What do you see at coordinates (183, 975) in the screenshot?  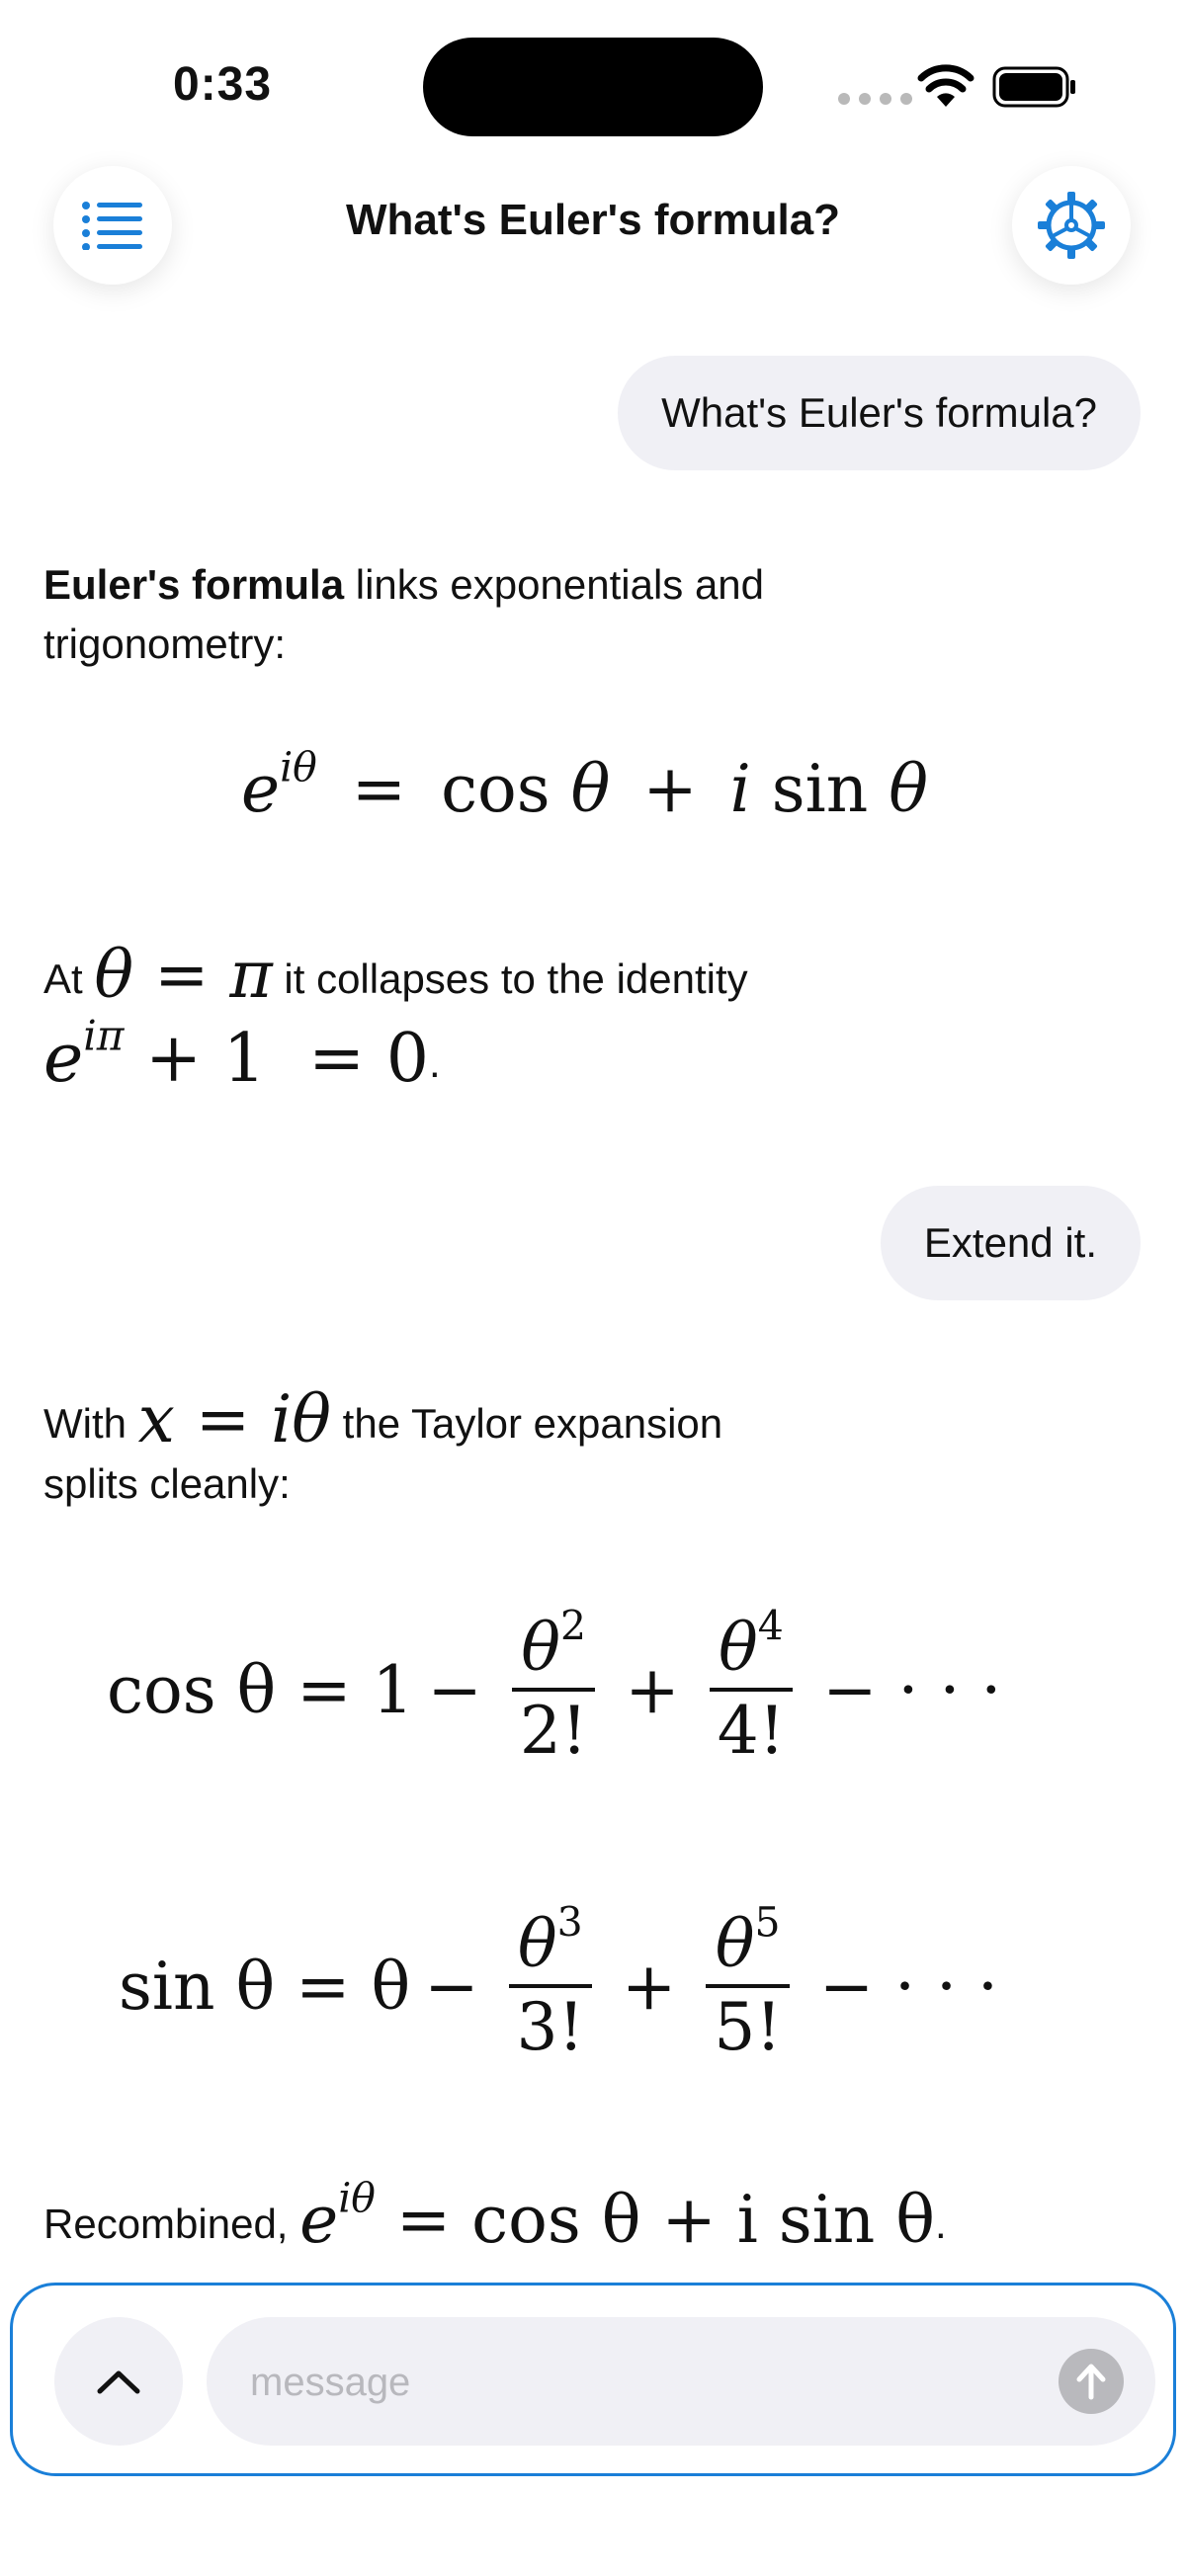 I see `theta-equals-pi-math: θ = π` at bounding box center [183, 975].